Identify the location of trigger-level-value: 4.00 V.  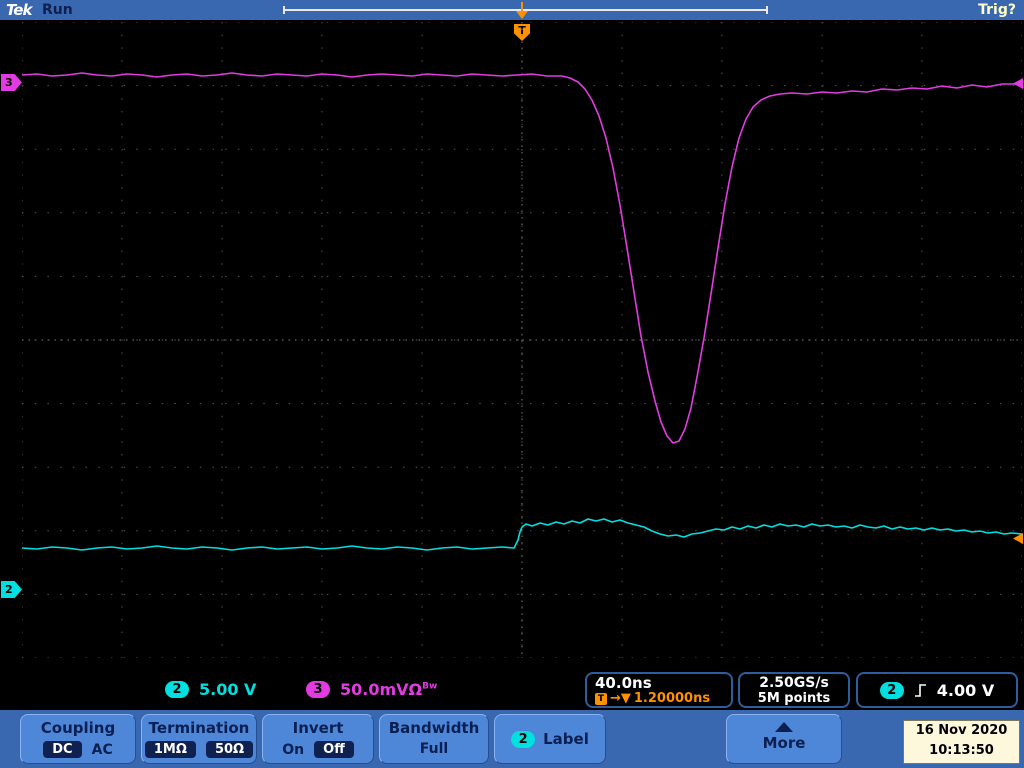
(965, 690).